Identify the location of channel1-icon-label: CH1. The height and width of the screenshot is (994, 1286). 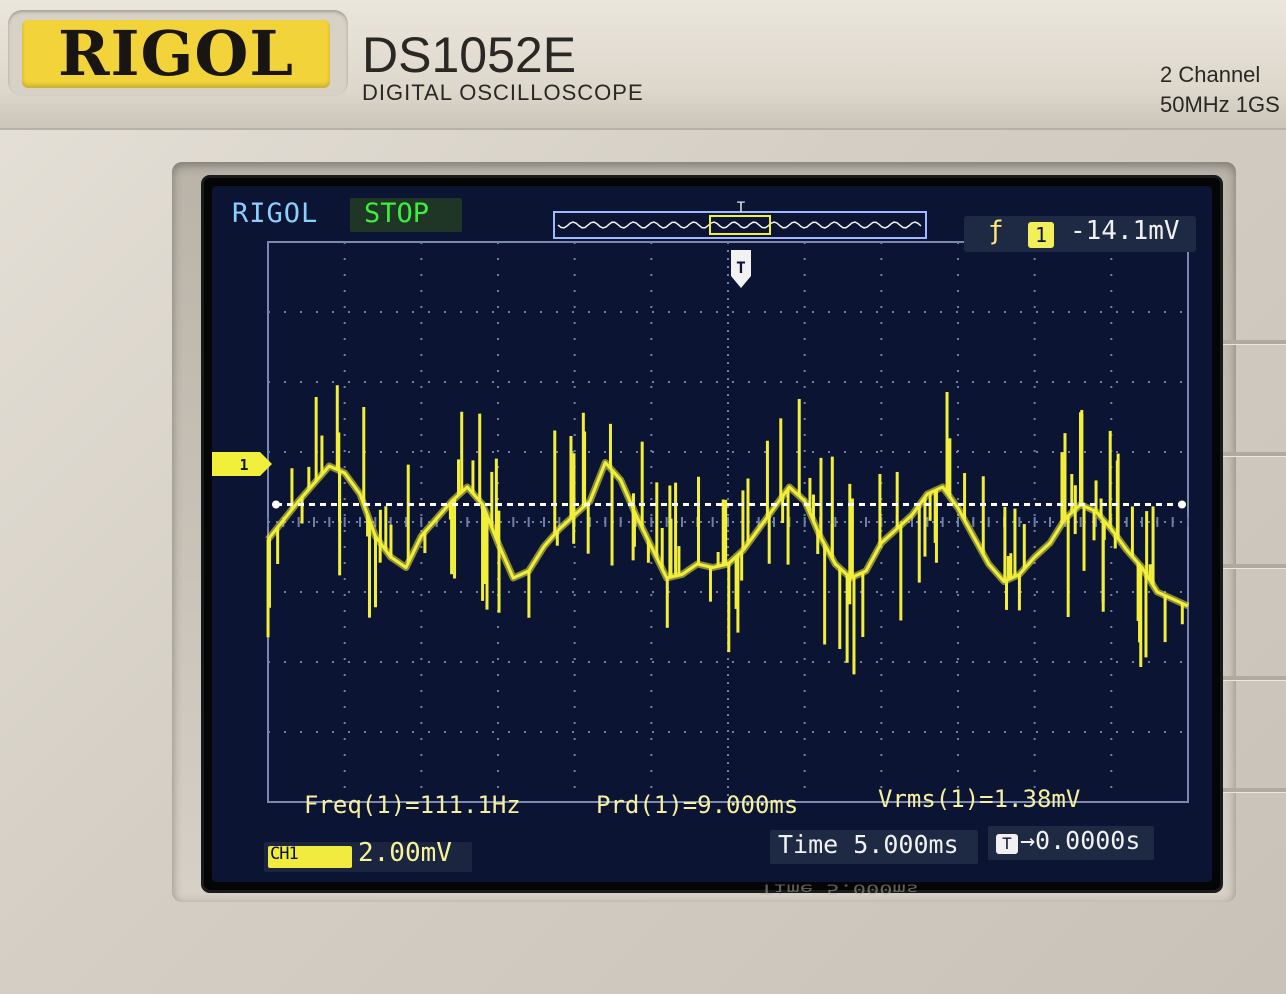
(284, 854).